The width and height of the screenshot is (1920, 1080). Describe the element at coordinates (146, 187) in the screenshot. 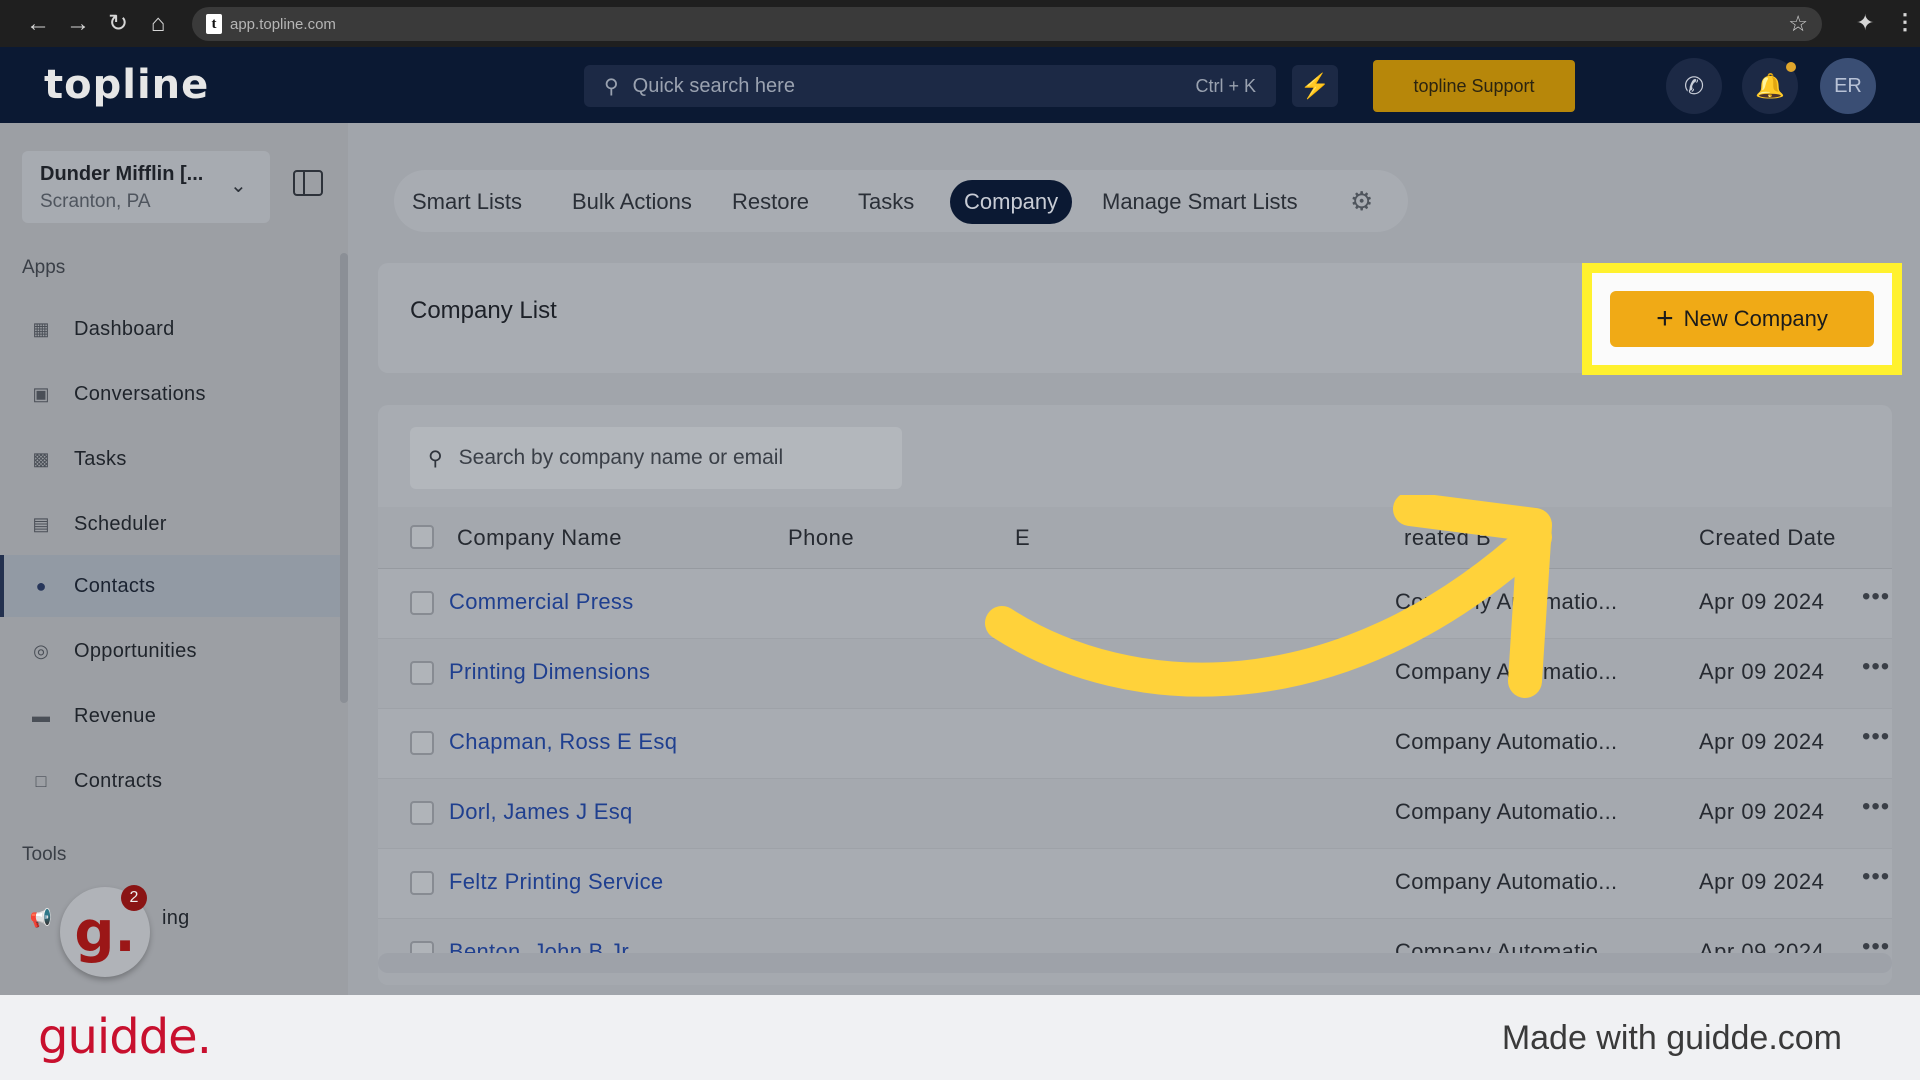

I see `location-switcher: Dunder Mifflin [... Scranton, PA ⌄` at that location.